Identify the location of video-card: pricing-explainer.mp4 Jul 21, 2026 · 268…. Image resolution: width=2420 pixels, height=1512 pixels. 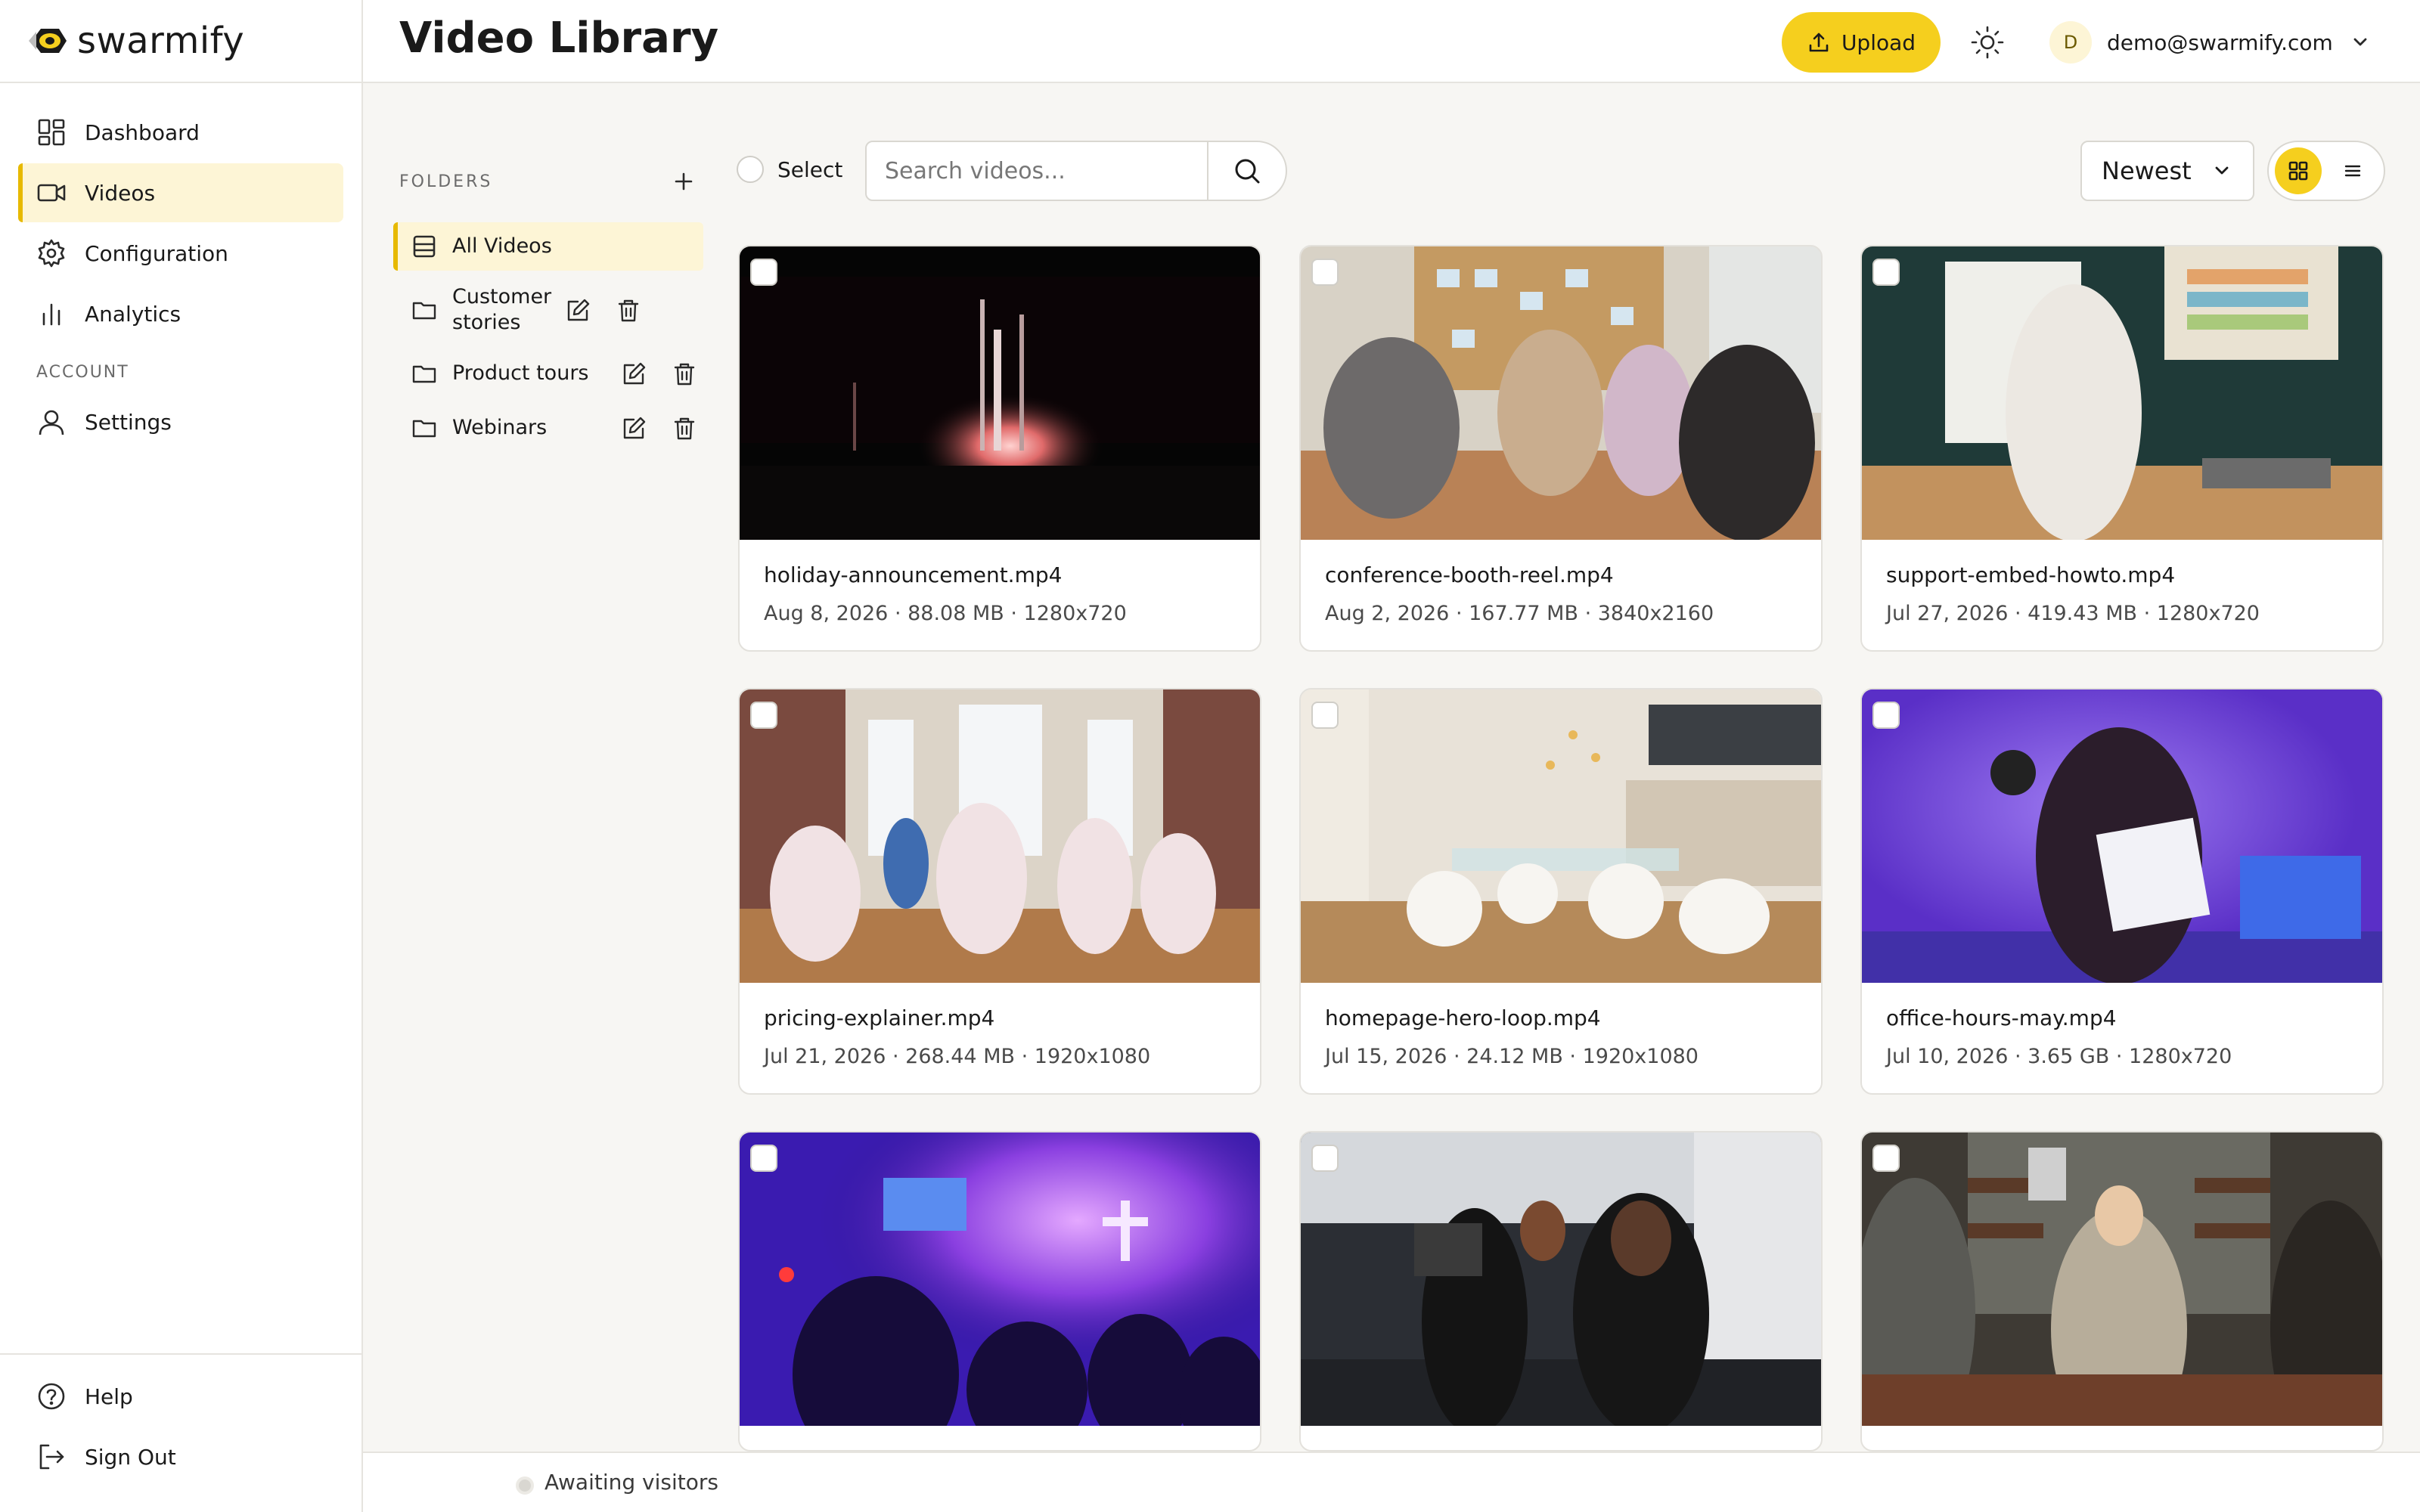
(999, 891).